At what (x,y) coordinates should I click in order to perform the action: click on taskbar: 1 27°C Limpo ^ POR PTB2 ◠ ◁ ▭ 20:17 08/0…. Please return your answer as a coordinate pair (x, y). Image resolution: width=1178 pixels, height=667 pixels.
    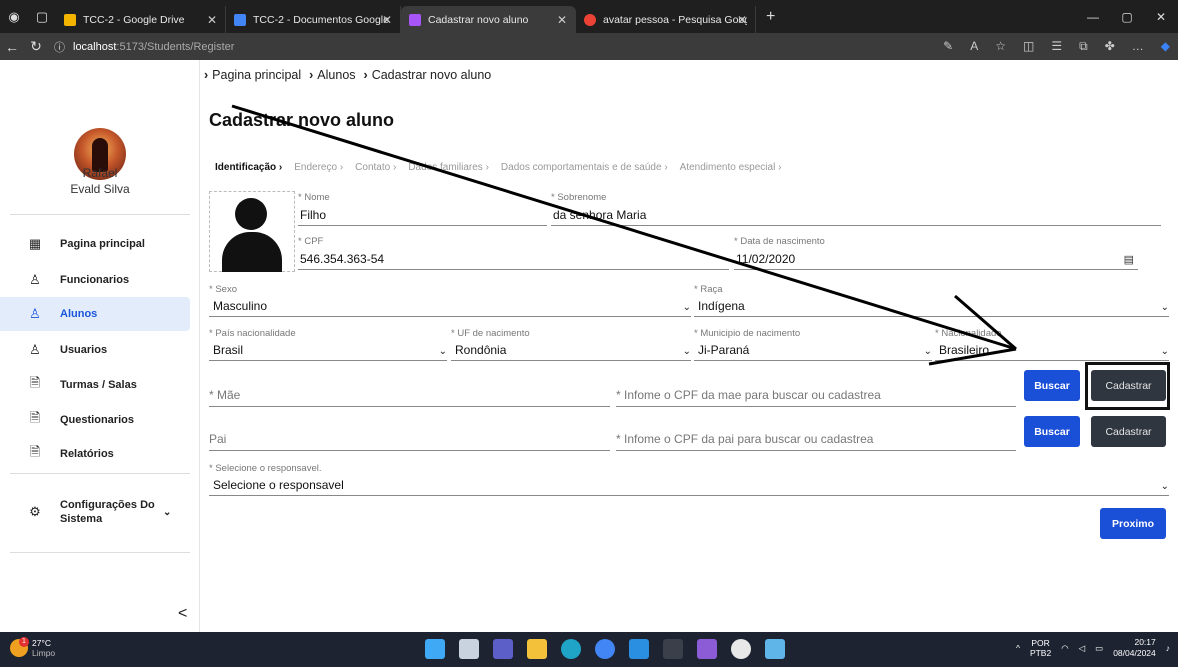
    Looking at the image, I should click on (589, 649).